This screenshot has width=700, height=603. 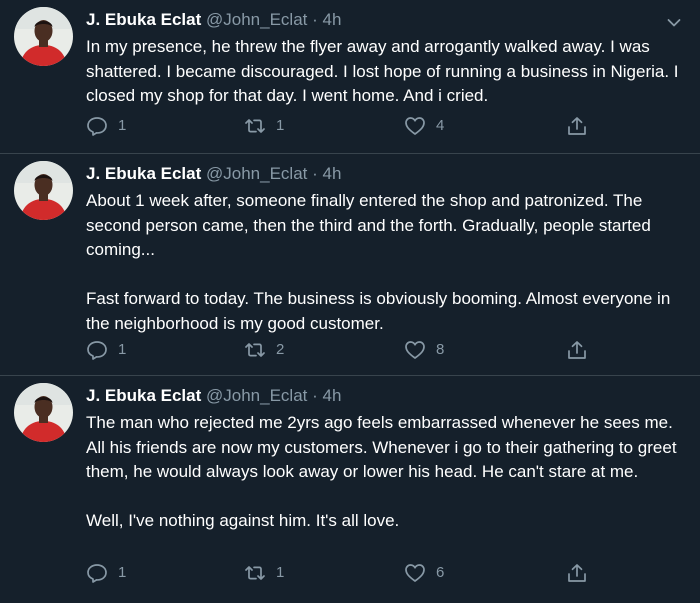 I want to click on like-count: 8, so click(x=440, y=349).